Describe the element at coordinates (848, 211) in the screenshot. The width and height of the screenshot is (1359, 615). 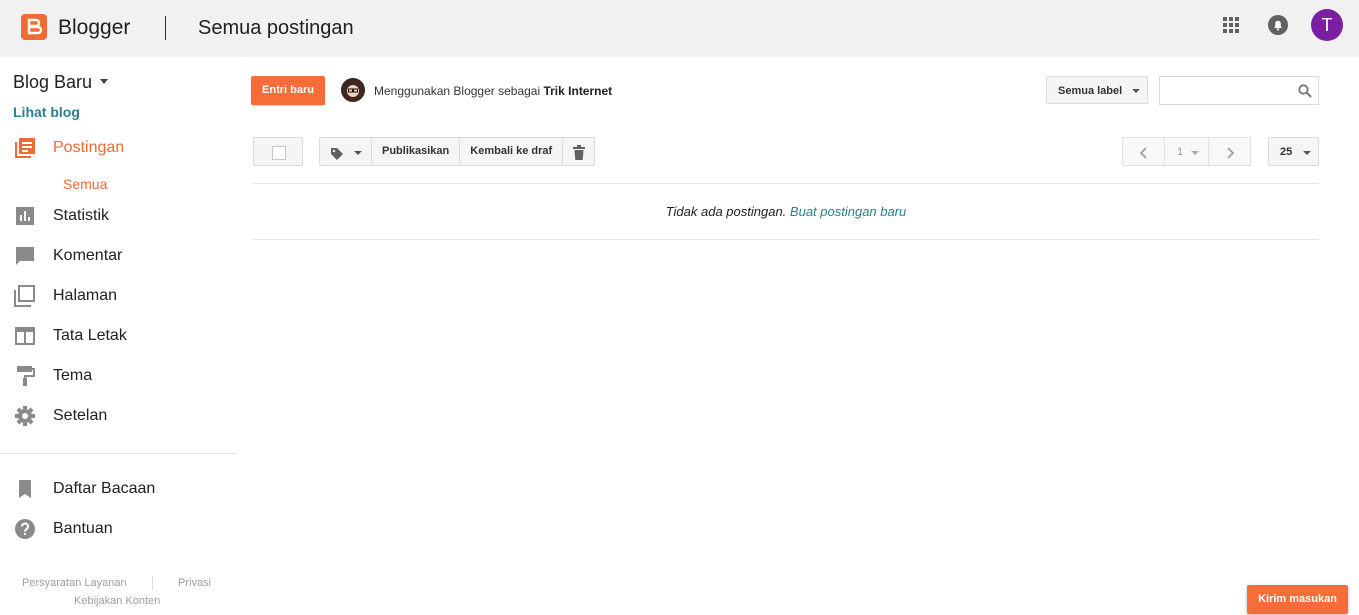
I see `create-post-link: Buat postingan baru` at that location.